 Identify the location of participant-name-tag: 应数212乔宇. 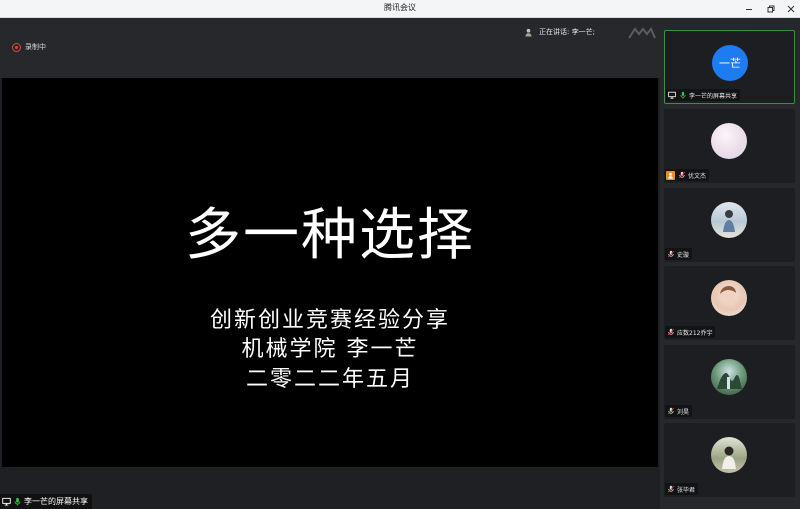
(690, 332).